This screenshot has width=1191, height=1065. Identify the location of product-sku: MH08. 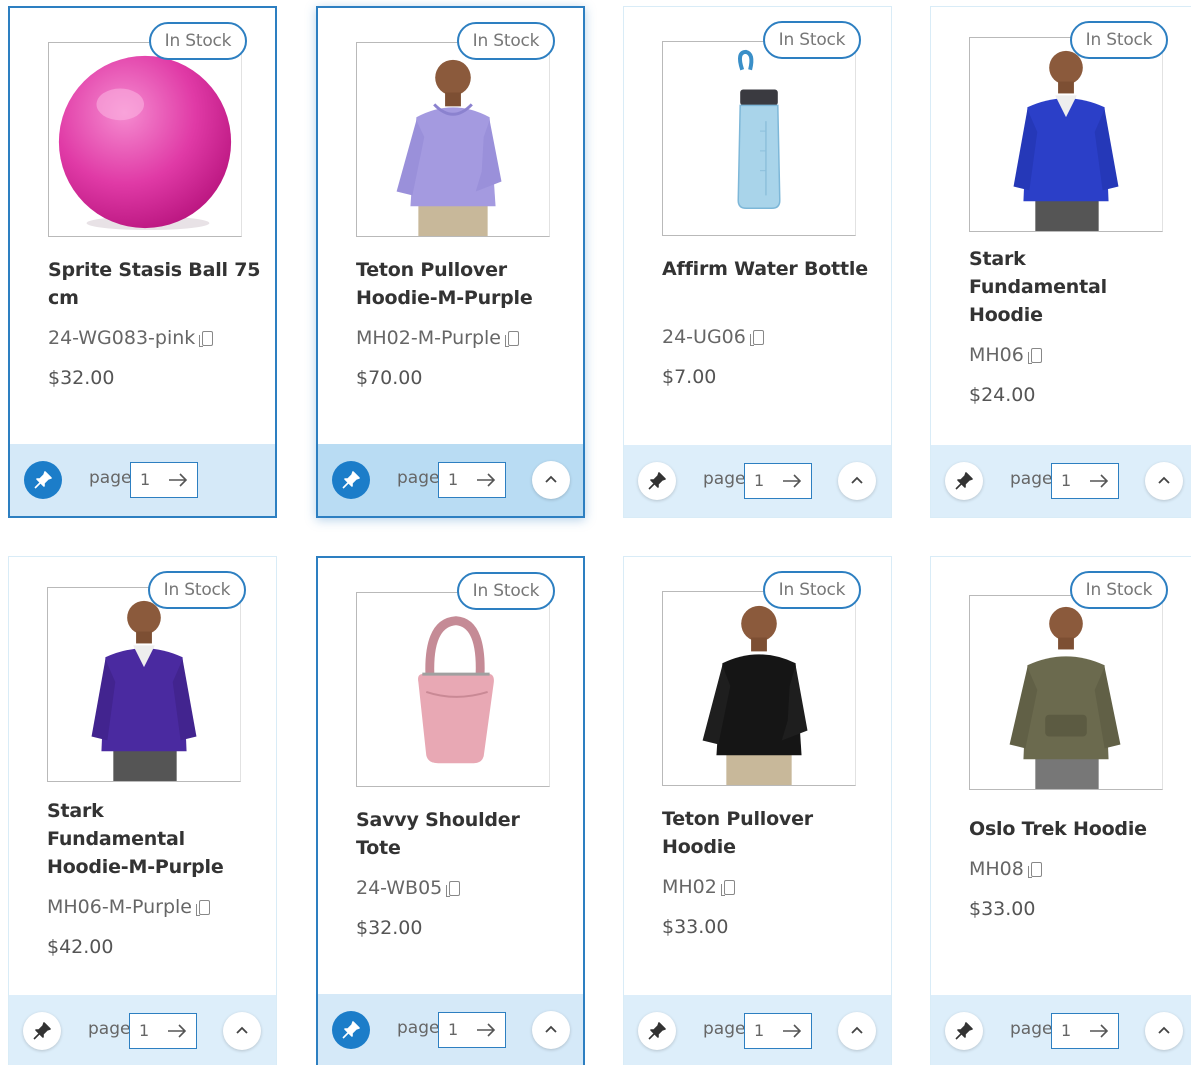
(1005, 869).